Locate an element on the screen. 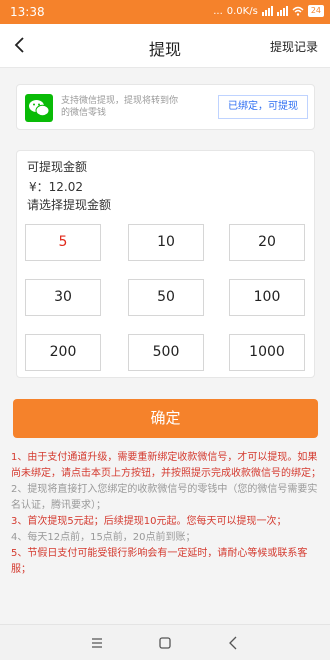 The height and width of the screenshot is (660, 330). wechat-bind-card: 支持微信提现，提现将转到你的微信零钱 已绑定，可提现 is located at coordinates (165, 107).